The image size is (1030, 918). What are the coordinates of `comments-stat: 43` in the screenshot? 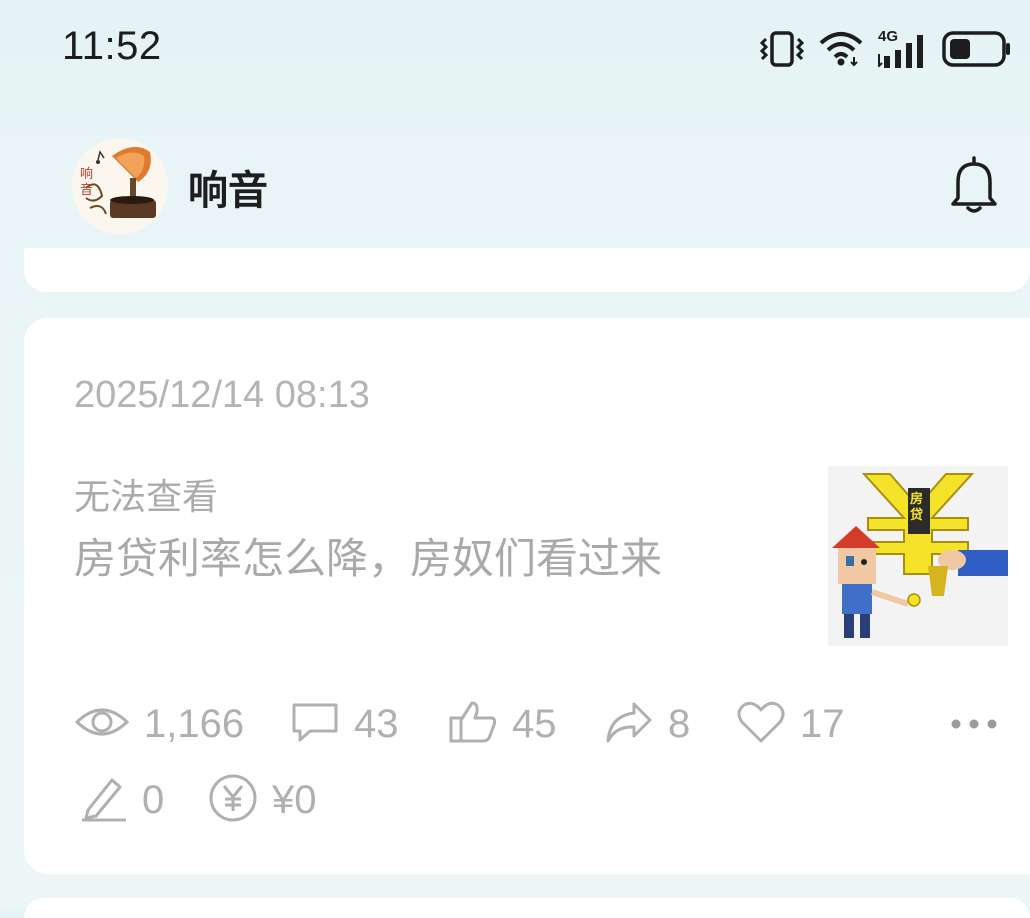 It's located at (344, 724).